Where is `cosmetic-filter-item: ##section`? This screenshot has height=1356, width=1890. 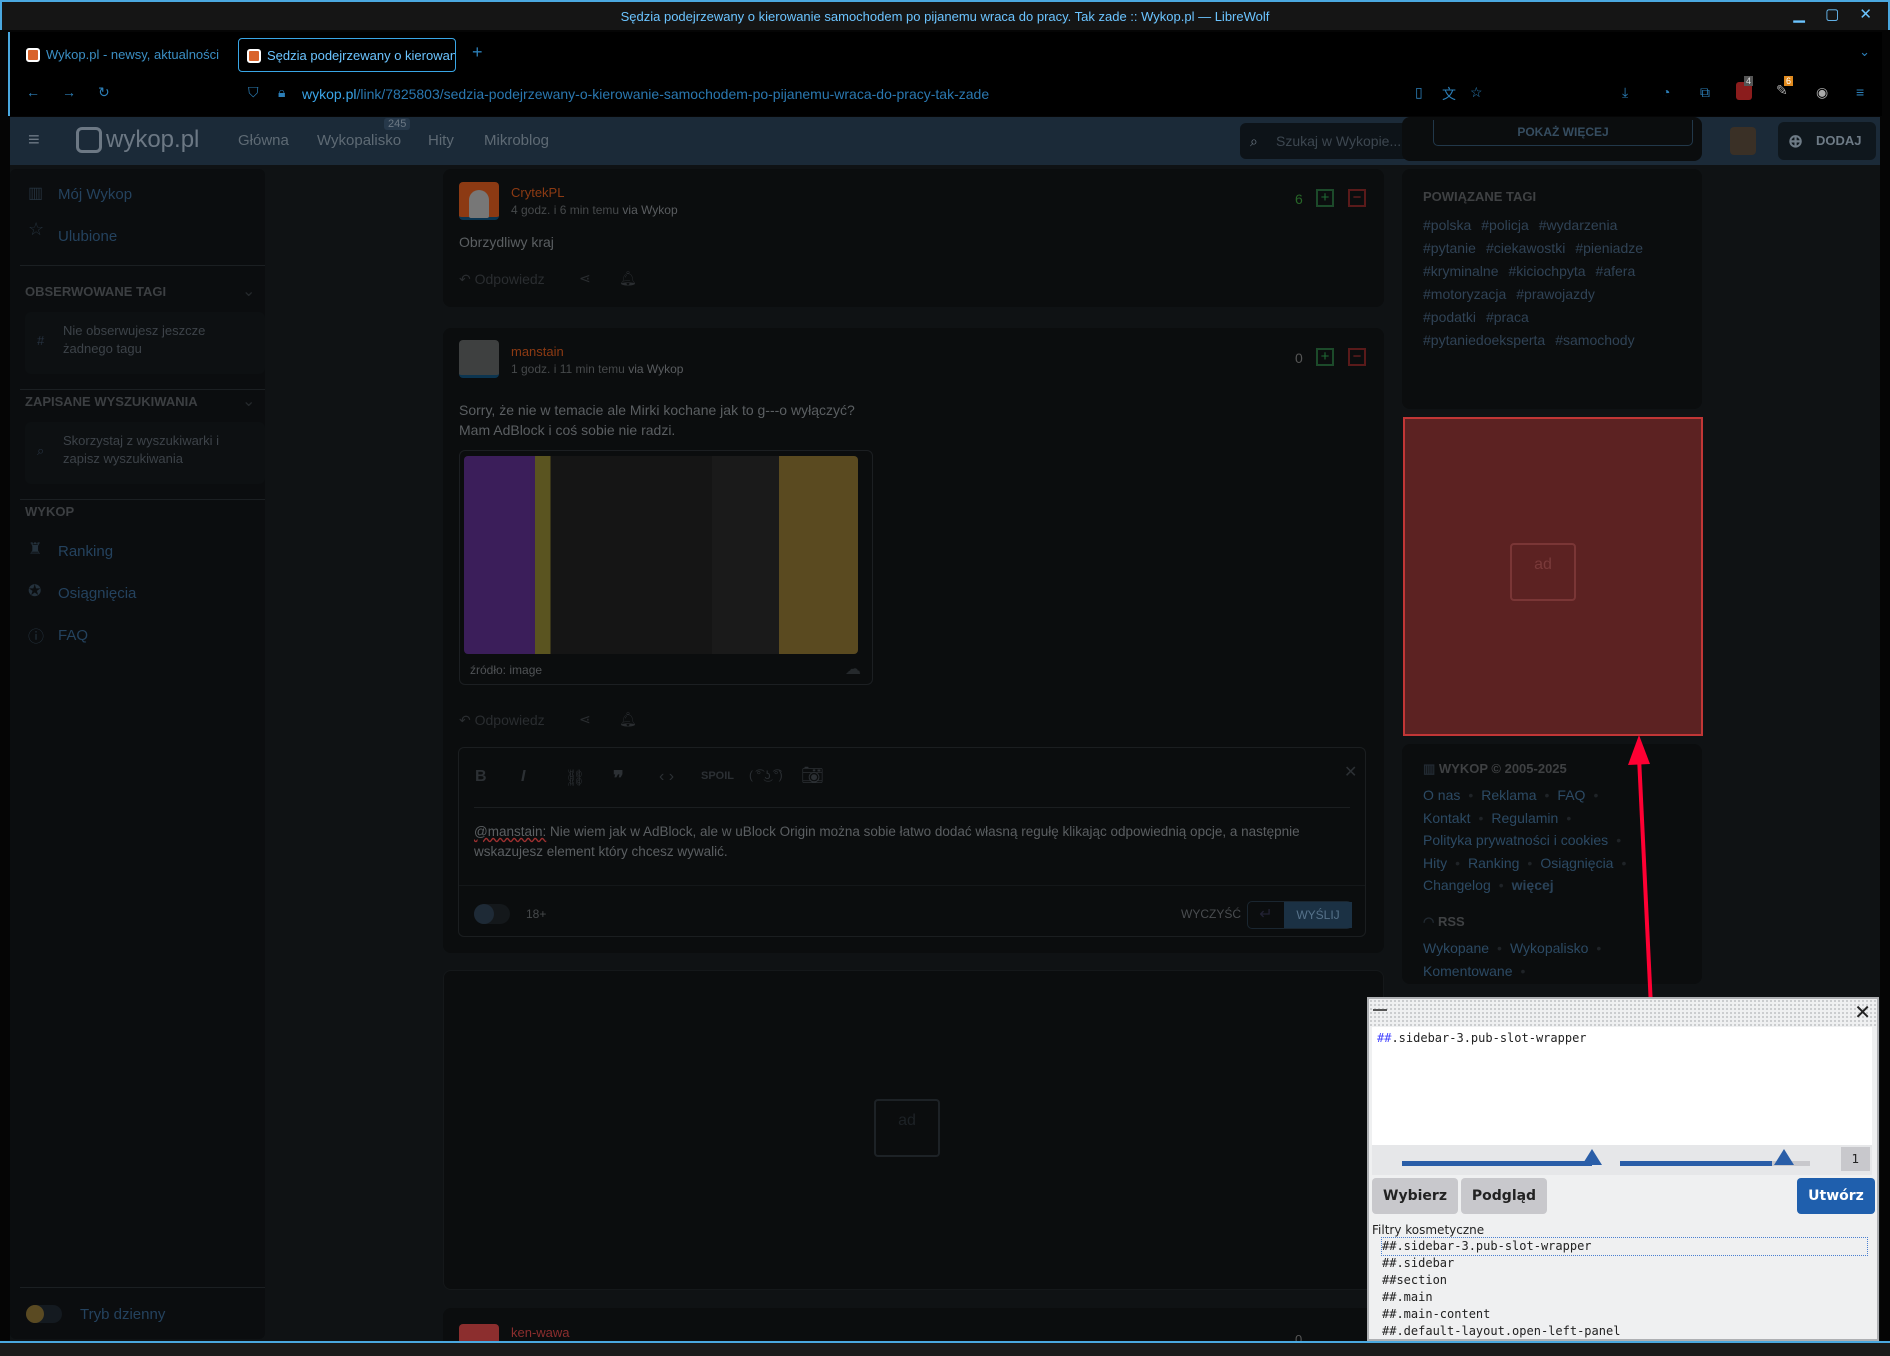
cosmetic-filter-item: ##section is located at coordinates (1624, 1280).